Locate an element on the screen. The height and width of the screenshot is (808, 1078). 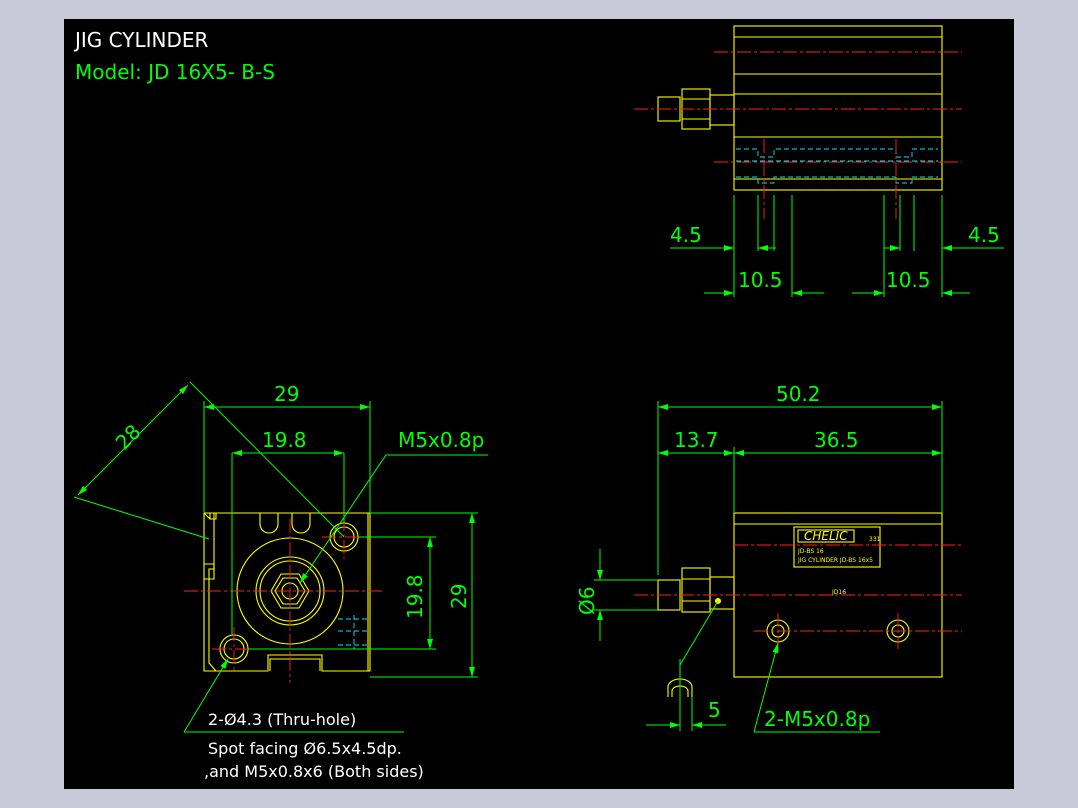
dim-28: 28 is located at coordinates (128, 437).